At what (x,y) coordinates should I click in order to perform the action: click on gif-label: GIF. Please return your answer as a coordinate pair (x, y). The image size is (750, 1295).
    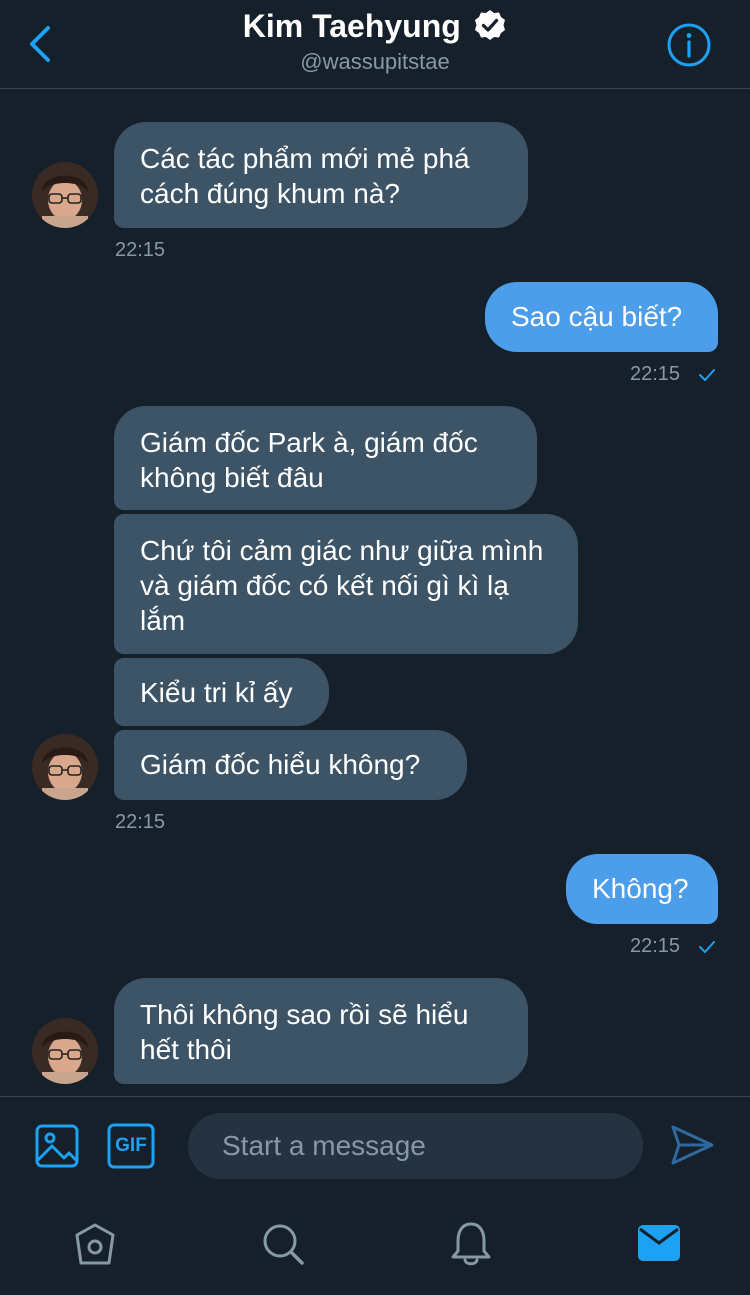
    Looking at the image, I should click on (131, 1145).